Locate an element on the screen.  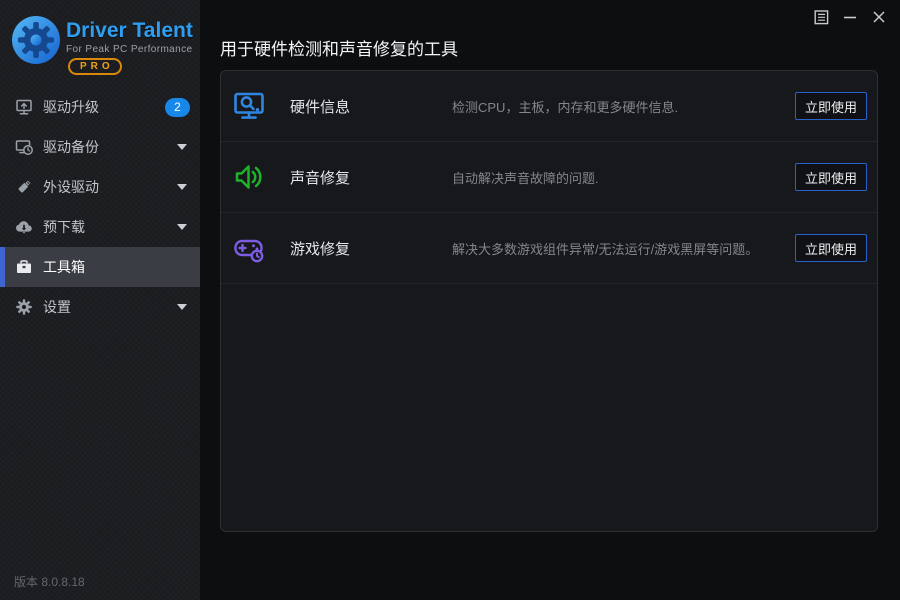
sidebar-item-label: 驱动升级 is located at coordinates (71, 107).